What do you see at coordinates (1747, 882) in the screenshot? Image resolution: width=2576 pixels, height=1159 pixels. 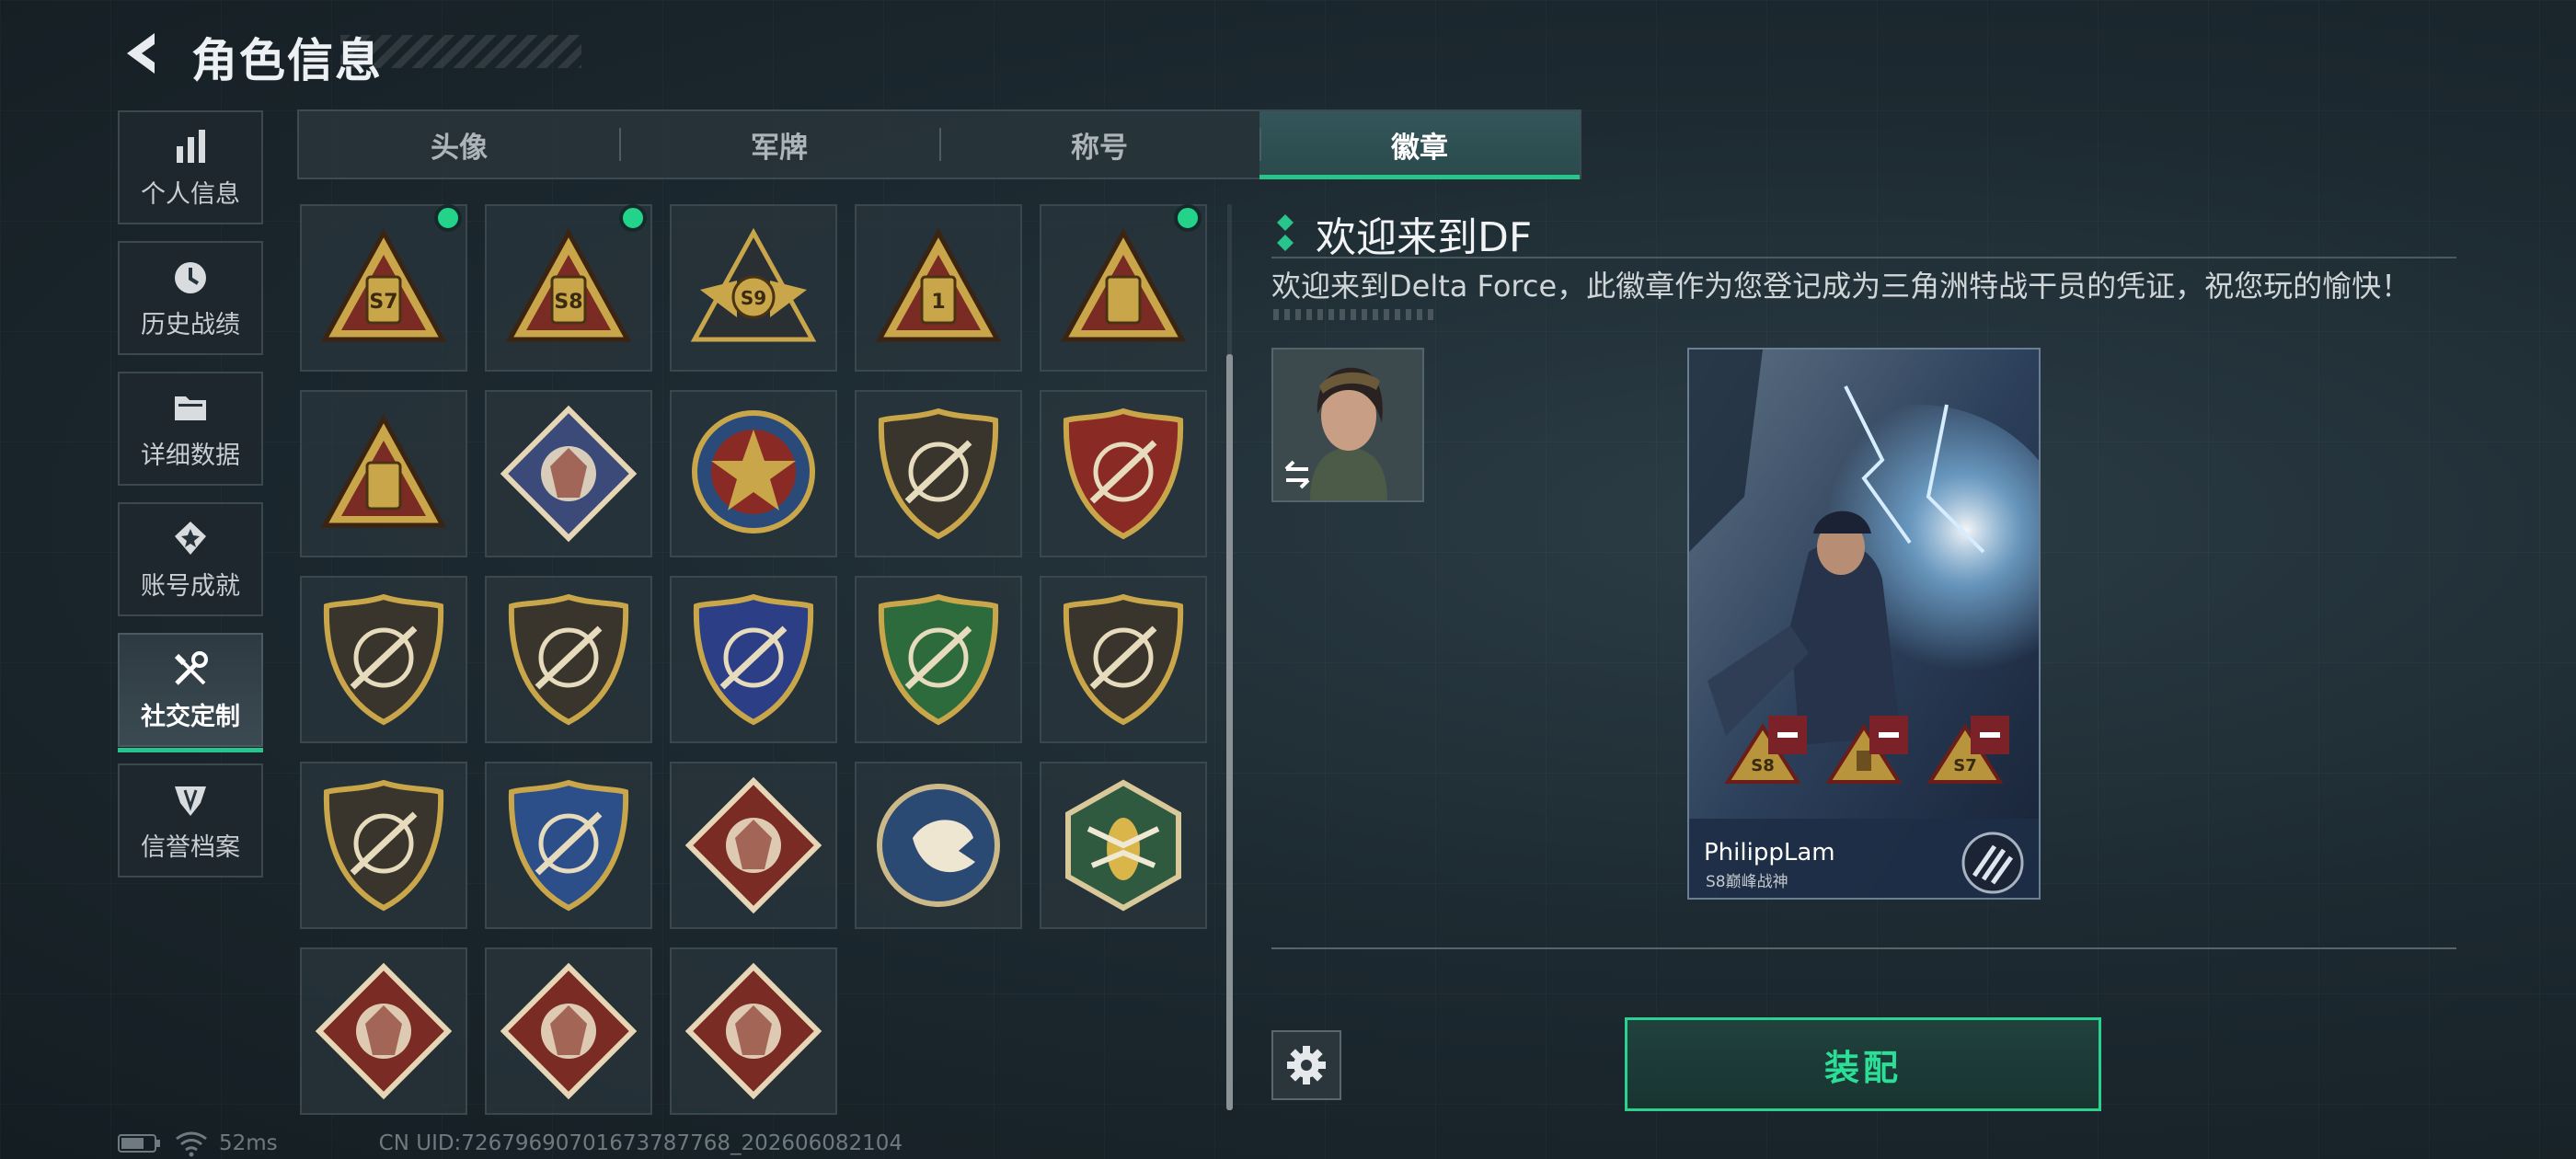 I see `player-rank-title: S8巅峰战神` at bounding box center [1747, 882].